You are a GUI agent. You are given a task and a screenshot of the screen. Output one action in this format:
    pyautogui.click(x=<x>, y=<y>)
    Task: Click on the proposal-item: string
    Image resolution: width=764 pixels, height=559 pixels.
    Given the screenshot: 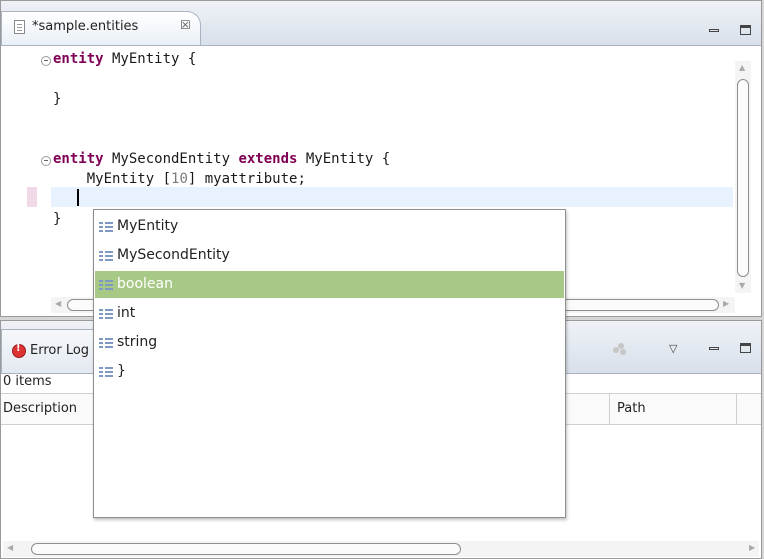 What is the action you would take?
    pyautogui.click(x=329, y=342)
    